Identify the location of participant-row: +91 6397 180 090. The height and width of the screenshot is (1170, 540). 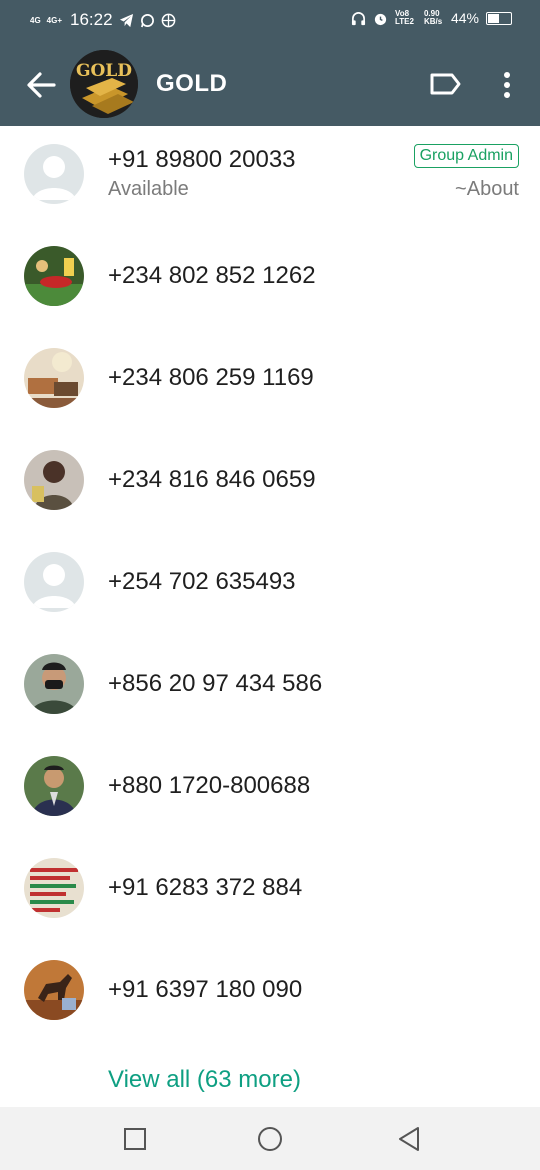
(270, 993).